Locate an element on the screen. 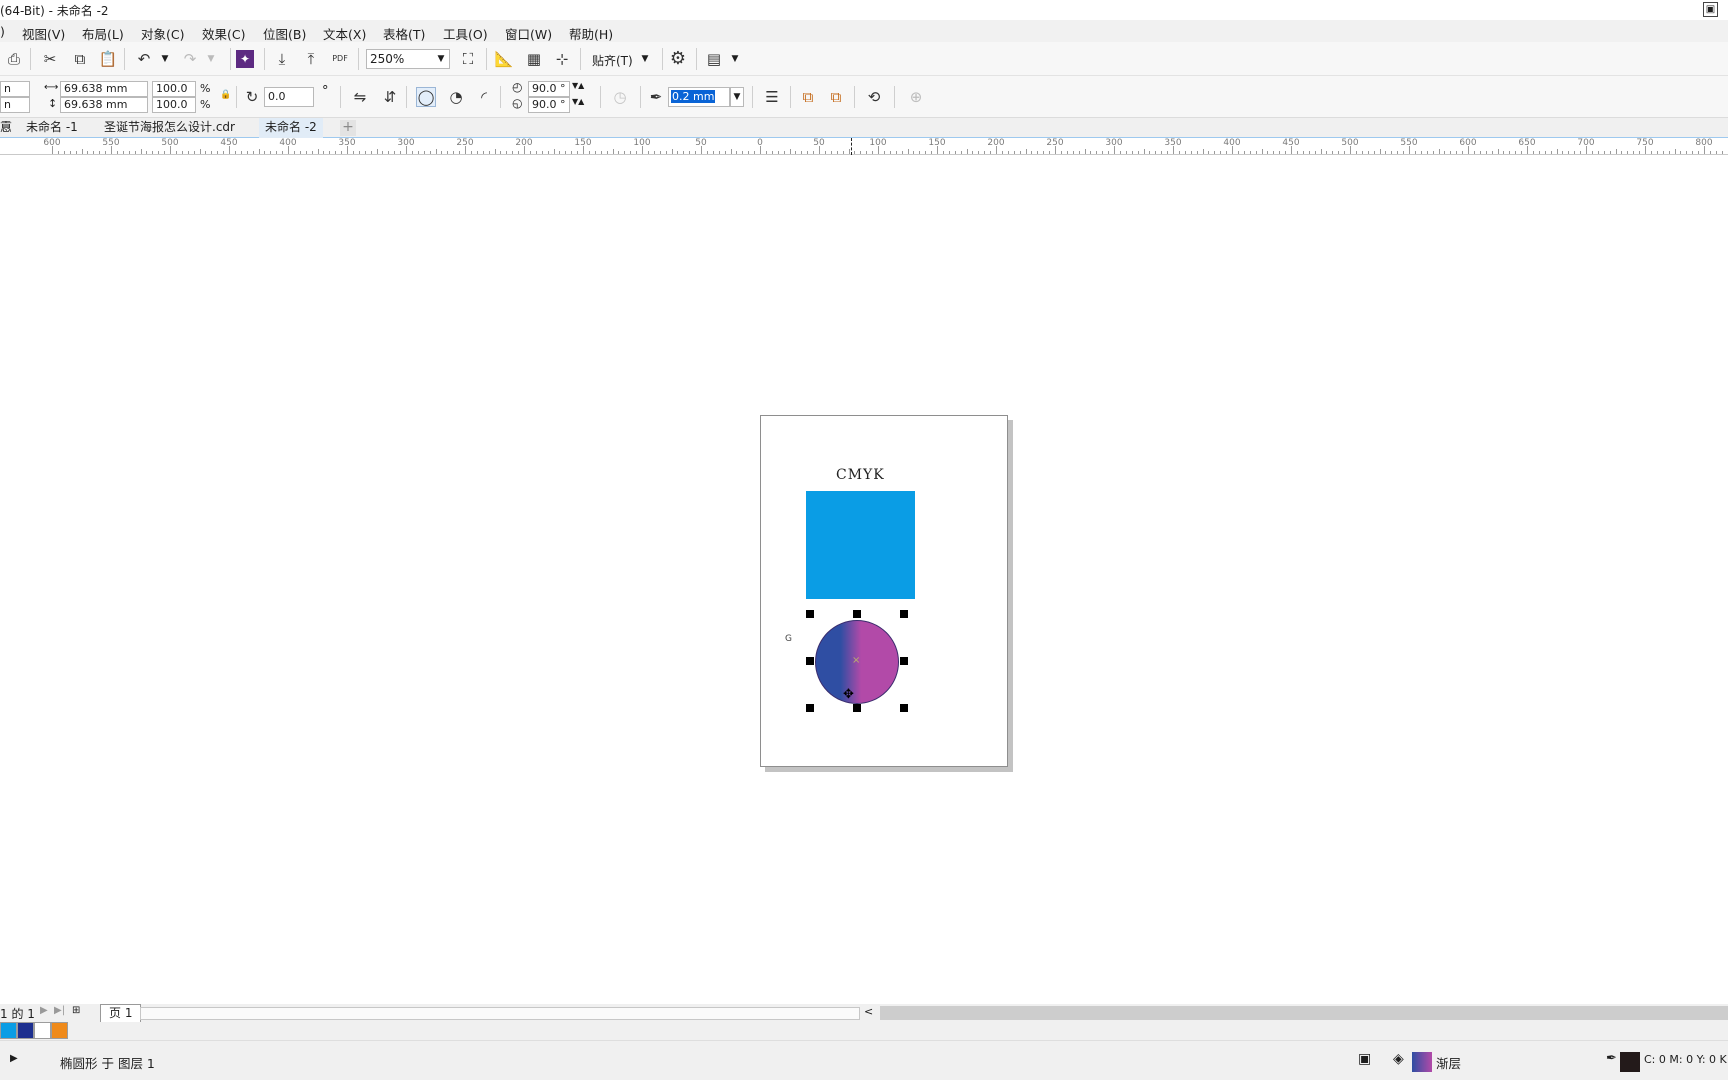  menu-item-bitmaps: 位图(B) is located at coordinates (284, 33).